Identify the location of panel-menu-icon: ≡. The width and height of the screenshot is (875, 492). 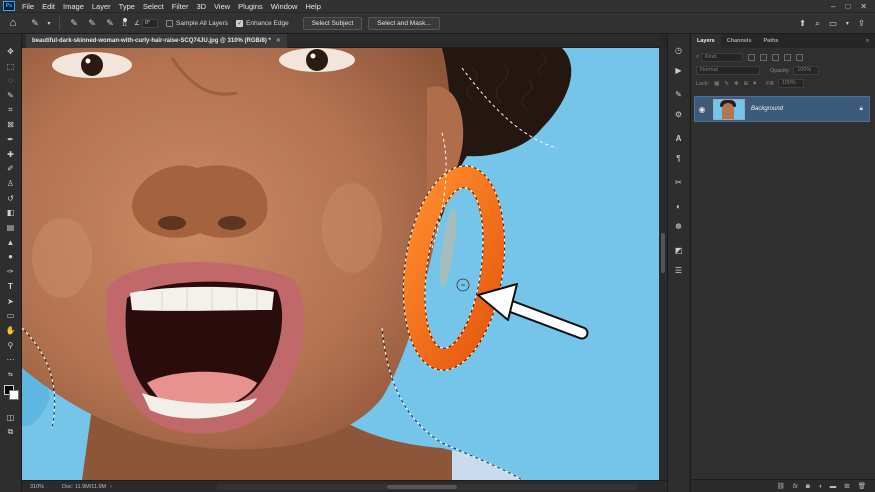
(870, 41).